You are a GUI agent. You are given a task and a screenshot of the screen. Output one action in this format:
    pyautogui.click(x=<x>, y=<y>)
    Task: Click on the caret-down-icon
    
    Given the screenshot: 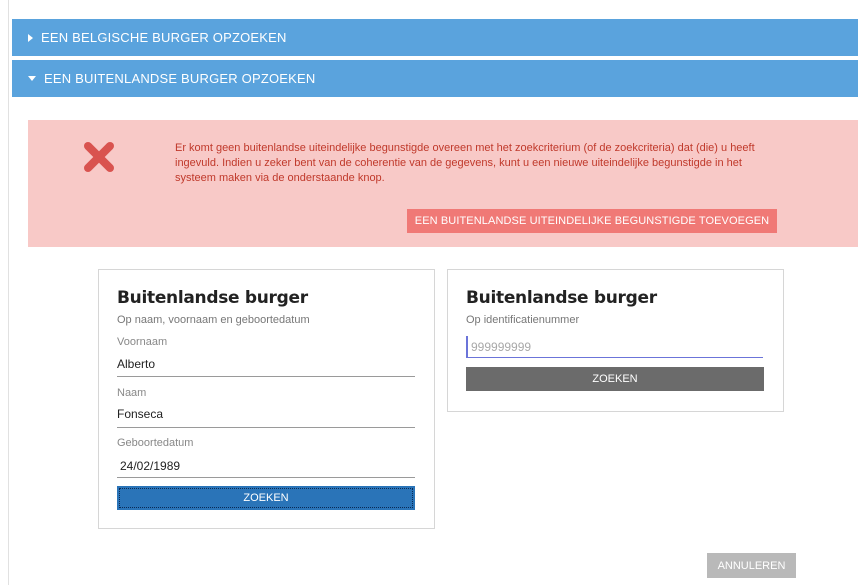 What is the action you would take?
    pyautogui.click(x=32, y=78)
    